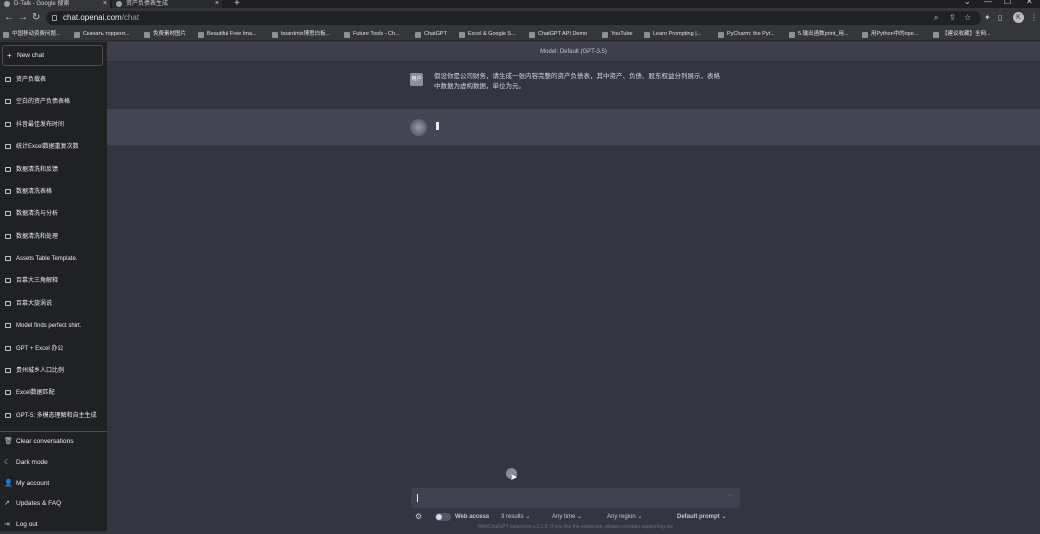  What do you see at coordinates (167, 4) in the screenshot?
I see `browser-tab-chatgpt: 资产负债表生成 ×` at bounding box center [167, 4].